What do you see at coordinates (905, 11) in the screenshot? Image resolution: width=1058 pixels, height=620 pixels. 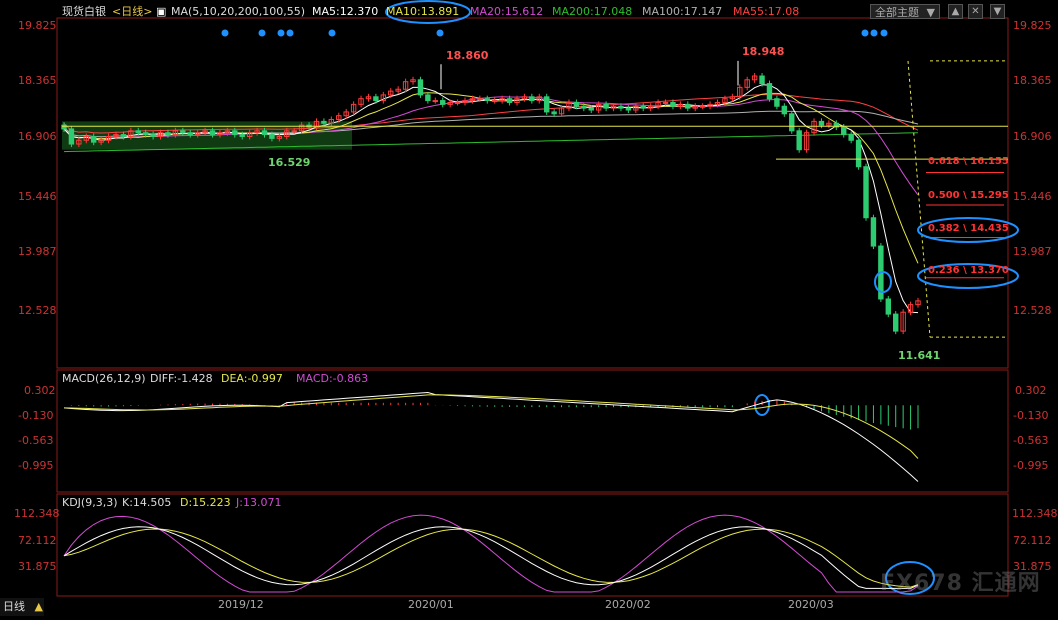 I see `theme-dropdown: 全部主题 ▼` at bounding box center [905, 11].